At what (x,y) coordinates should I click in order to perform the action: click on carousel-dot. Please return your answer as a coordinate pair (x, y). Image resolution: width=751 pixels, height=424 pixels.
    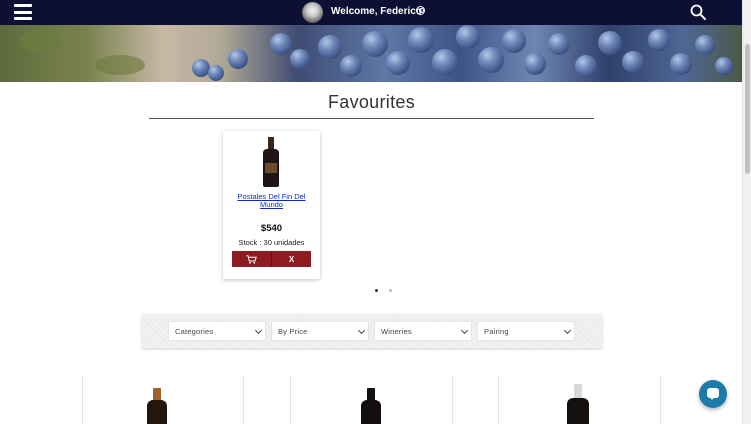
    Looking at the image, I should click on (390, 290).